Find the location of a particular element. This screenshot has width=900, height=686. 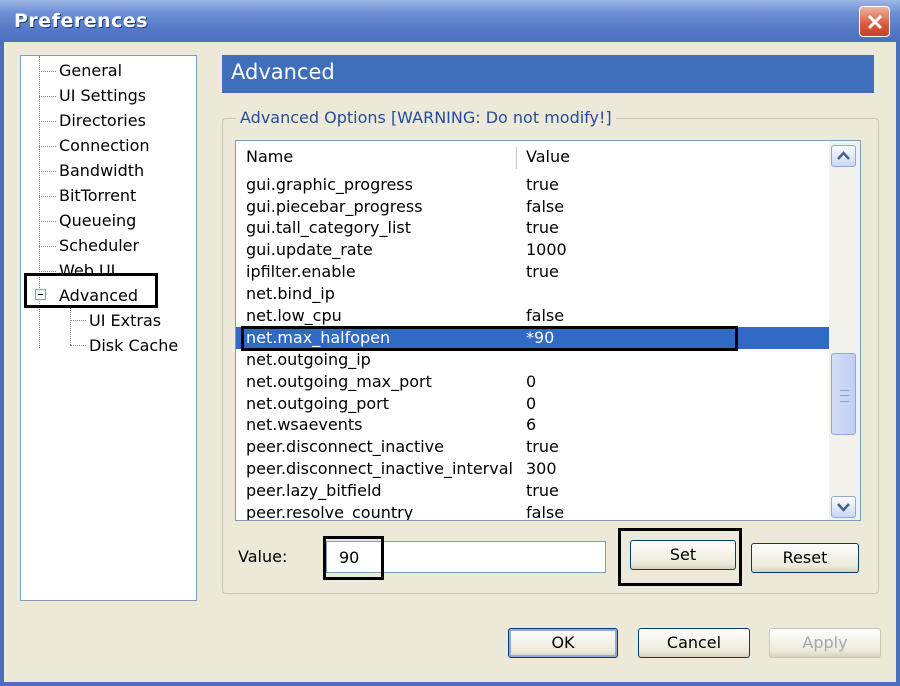

row-name: net.low_cpu is located at coordinates (294, 315).